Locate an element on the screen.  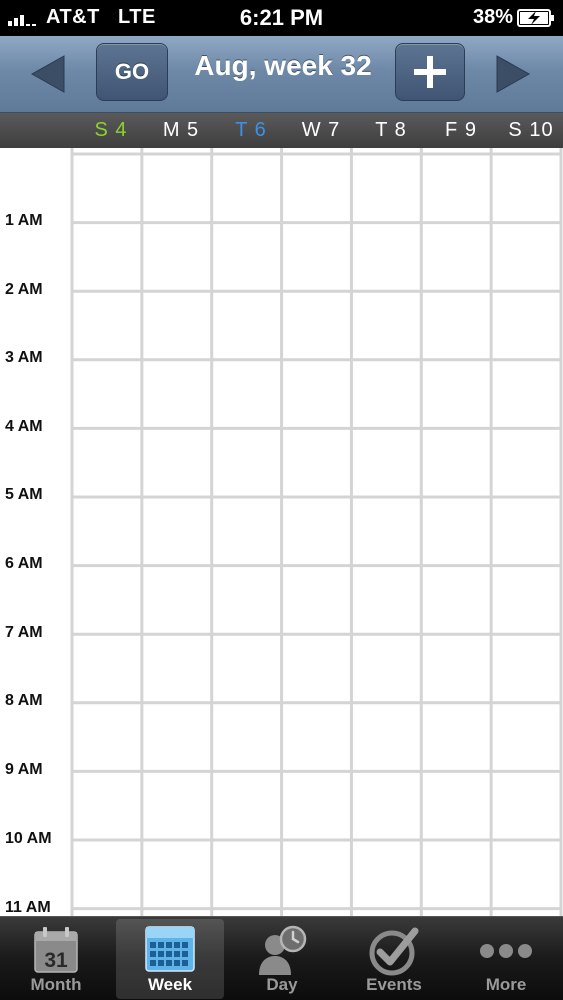
checkmark-badge-icon is located at coordinates (394, 951).